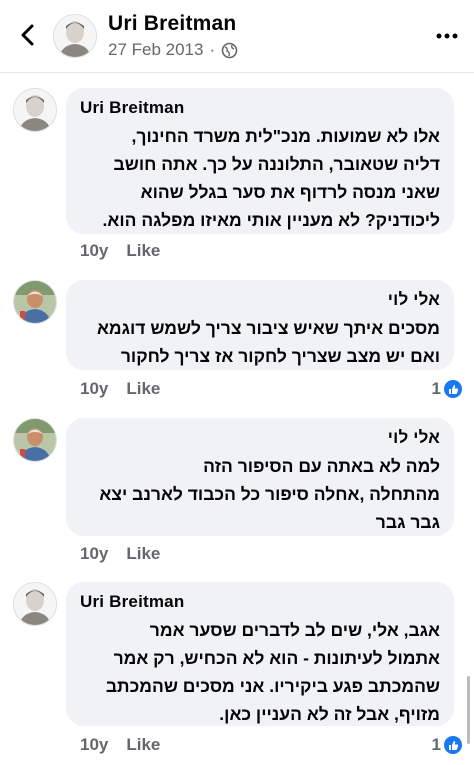 Image resolution: width=474 pixels, height=765 pixels. I want to click on comment-line: מהתחלה ,אחלה סיפור כל הכבוד לארנב יצא, so click(269, 494).